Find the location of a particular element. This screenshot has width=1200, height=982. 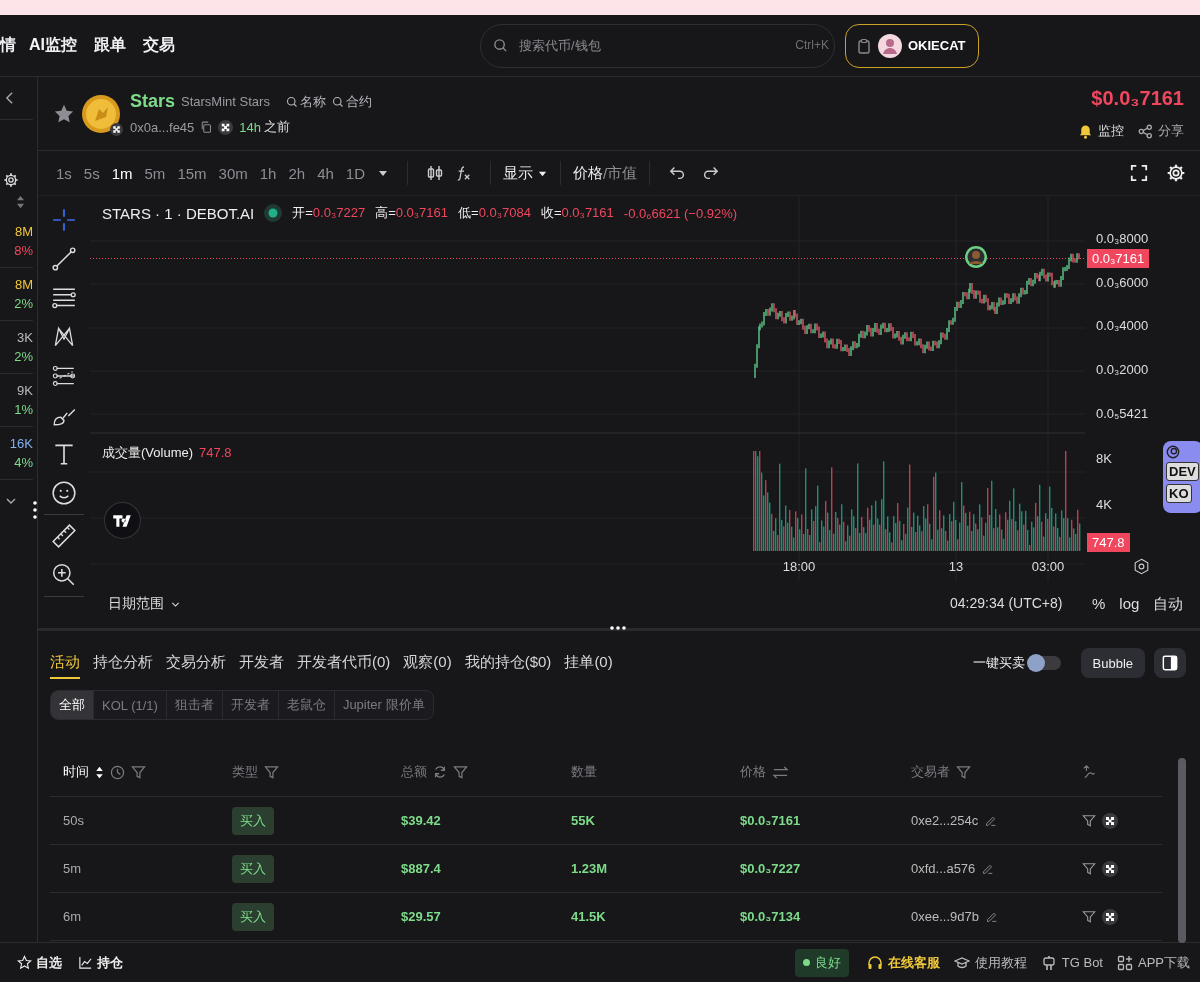

filter-tab: 狙击者 is located at coordinates (193, 705).